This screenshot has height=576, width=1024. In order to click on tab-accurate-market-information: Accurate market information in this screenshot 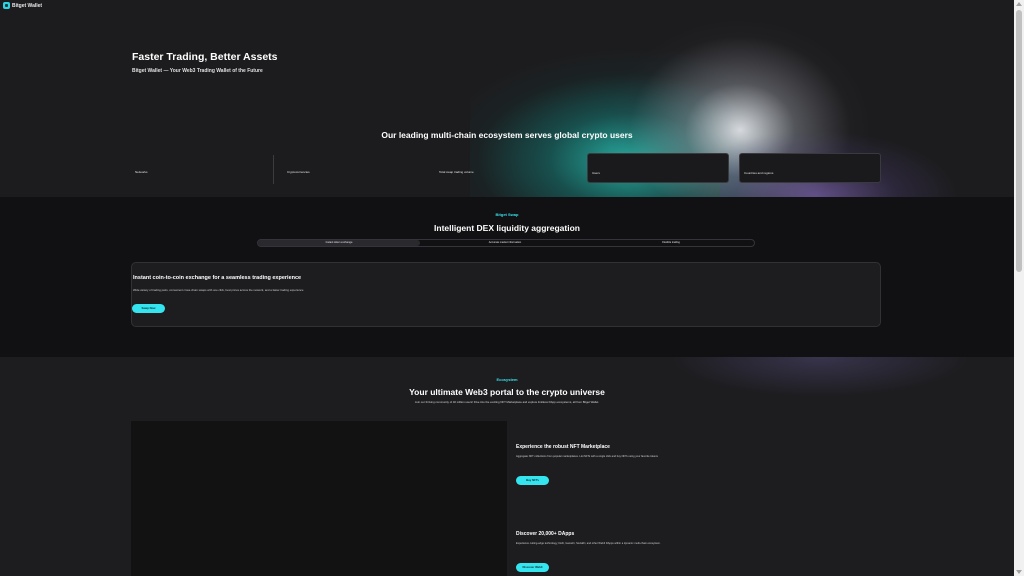, I will do `click(505, 243)`.